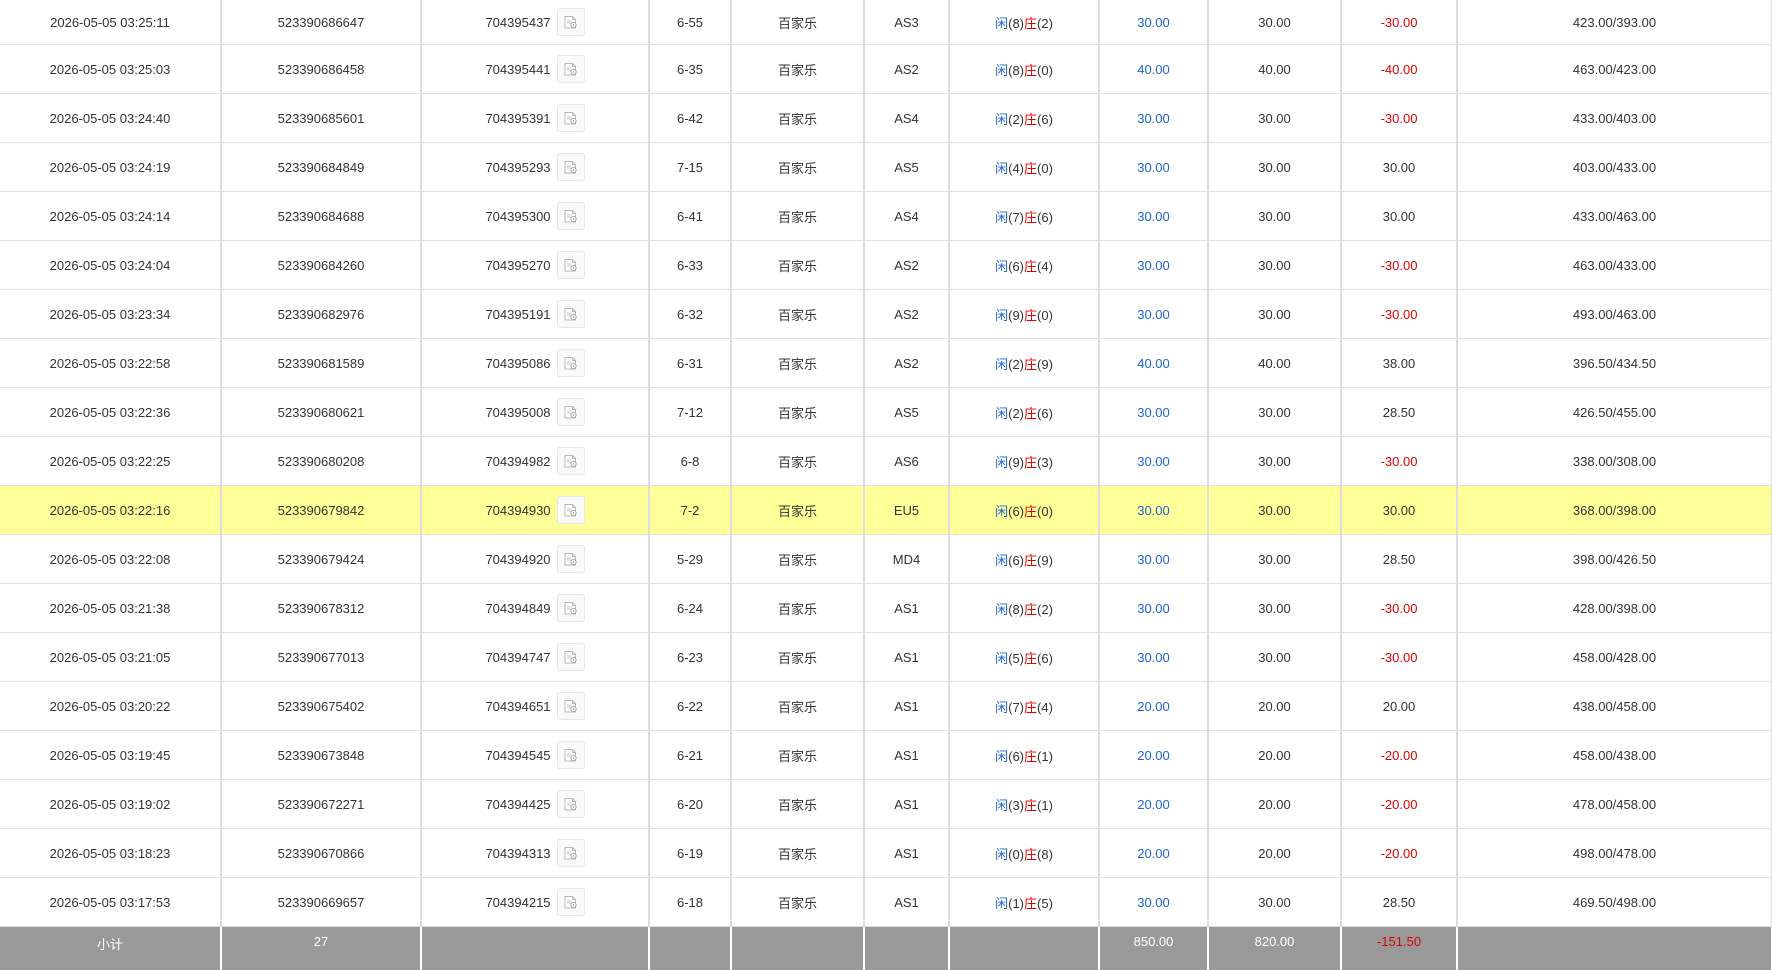  Describe the element at coordinates (1024, 902) in the screenshot. I see `cell-result: 闲(1)庄(5)` at that location.